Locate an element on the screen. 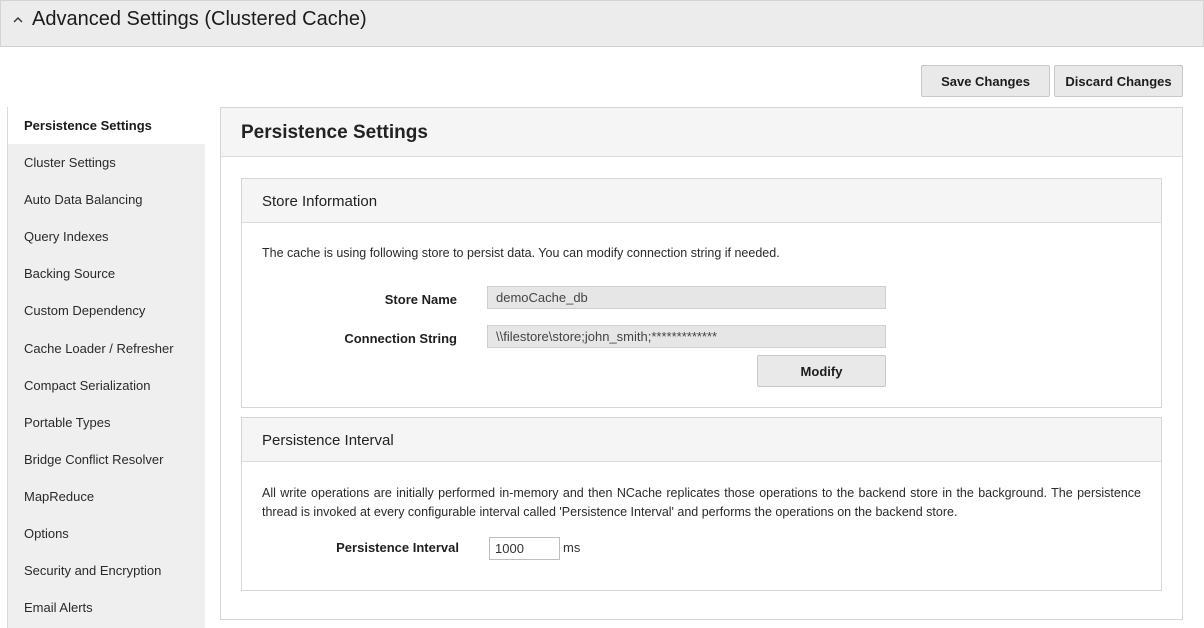 The width and height of the screenshot is (1204, 628). sidebar-item-compact-serialization: Compact Serialization is located at coordinates (106, 385).